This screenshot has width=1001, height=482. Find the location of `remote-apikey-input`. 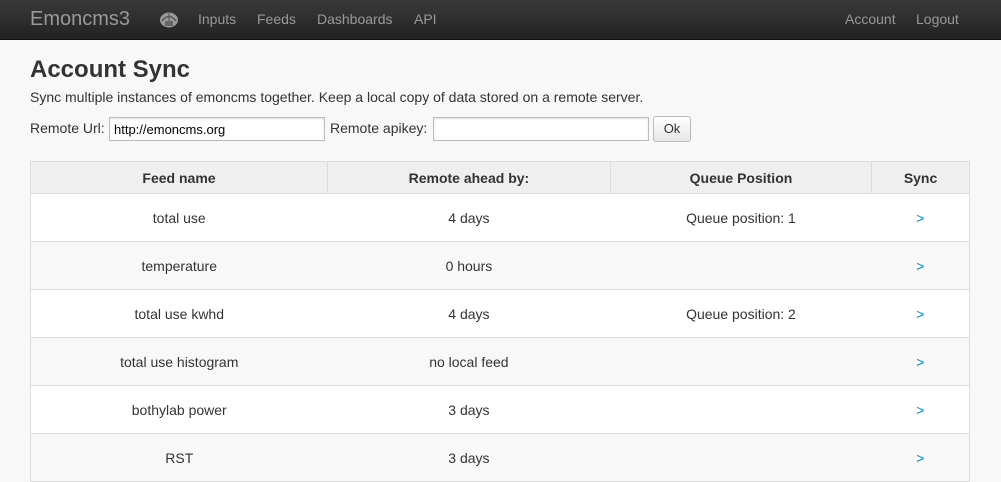

remote-apikey-input is located at coordinates (541, 129).